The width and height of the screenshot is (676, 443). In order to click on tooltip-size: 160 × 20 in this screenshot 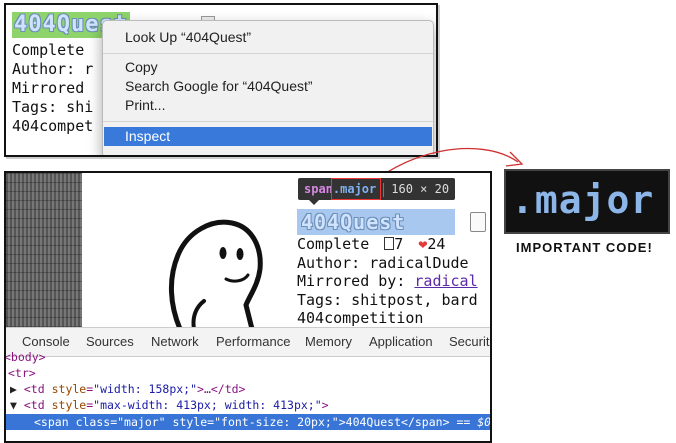, I will do `click(420, 189)`.